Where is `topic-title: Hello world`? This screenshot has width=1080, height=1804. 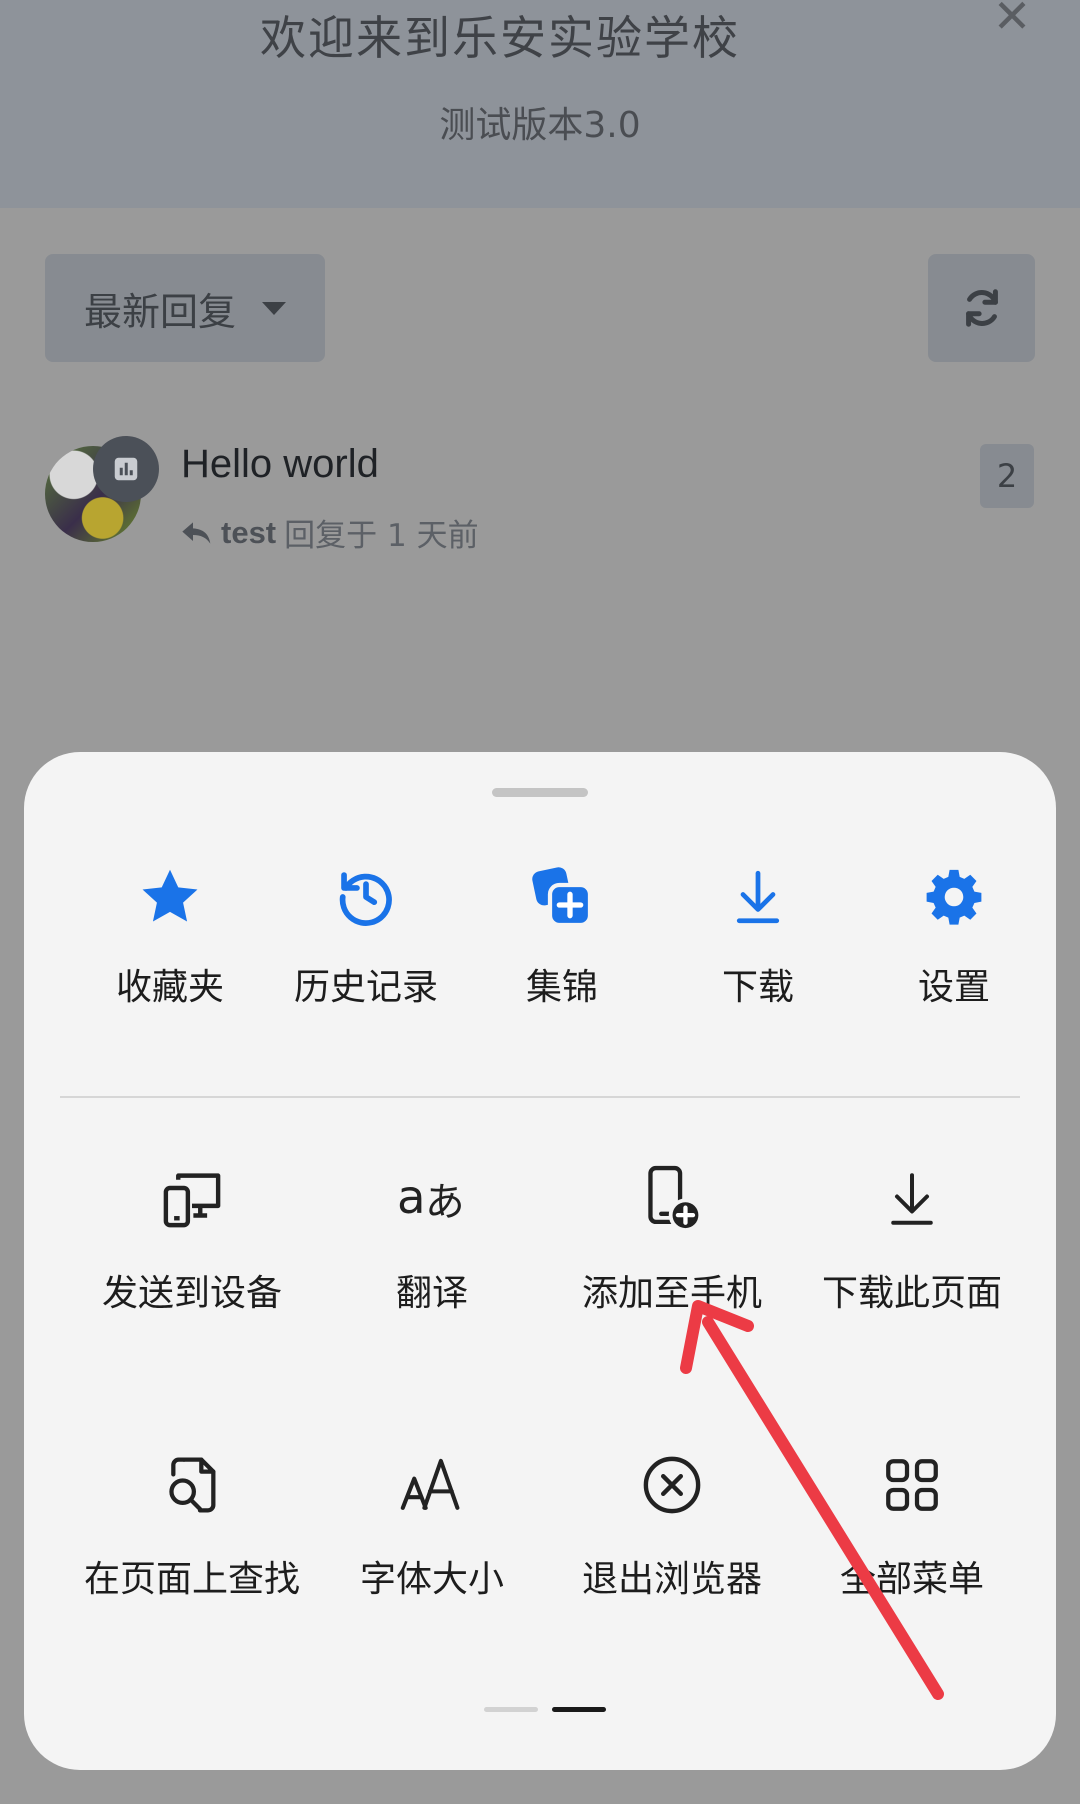
topic-title: Hello world is located at coordinates (280, 464).